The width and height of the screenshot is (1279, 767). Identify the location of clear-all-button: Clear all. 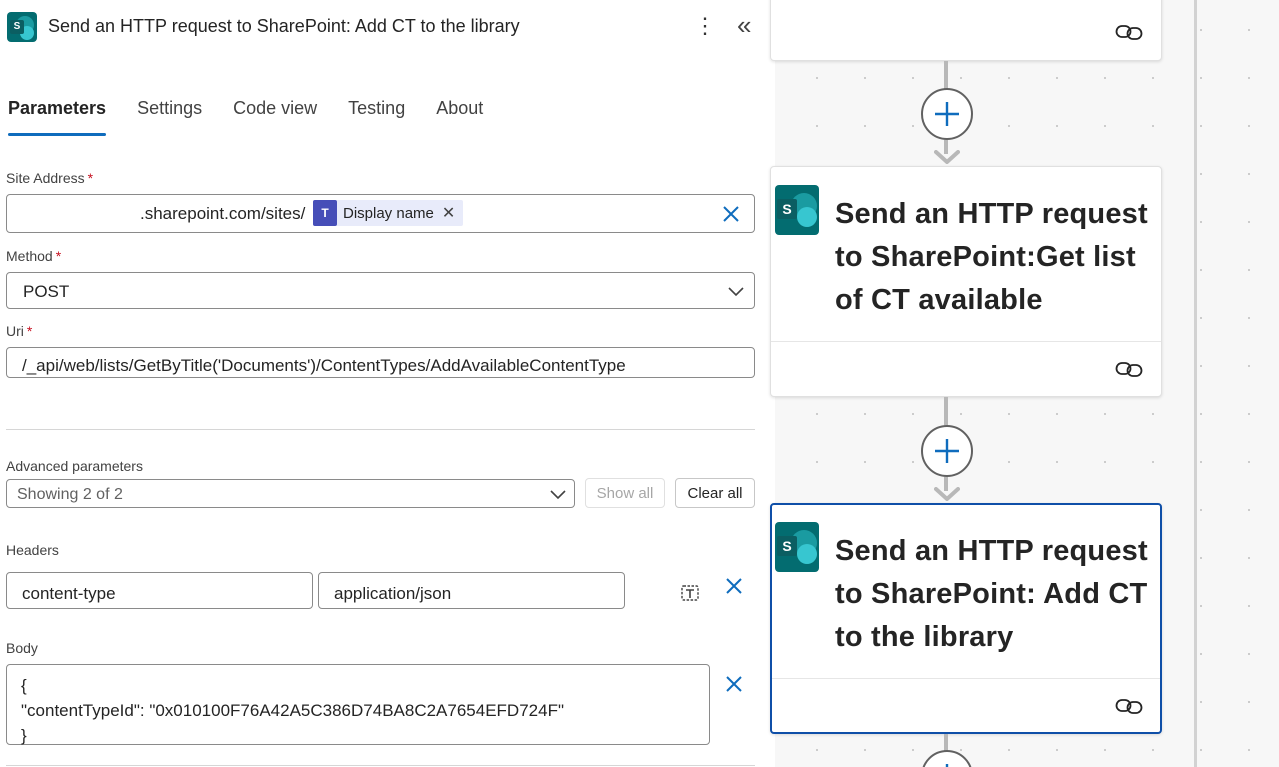
(715, 493).